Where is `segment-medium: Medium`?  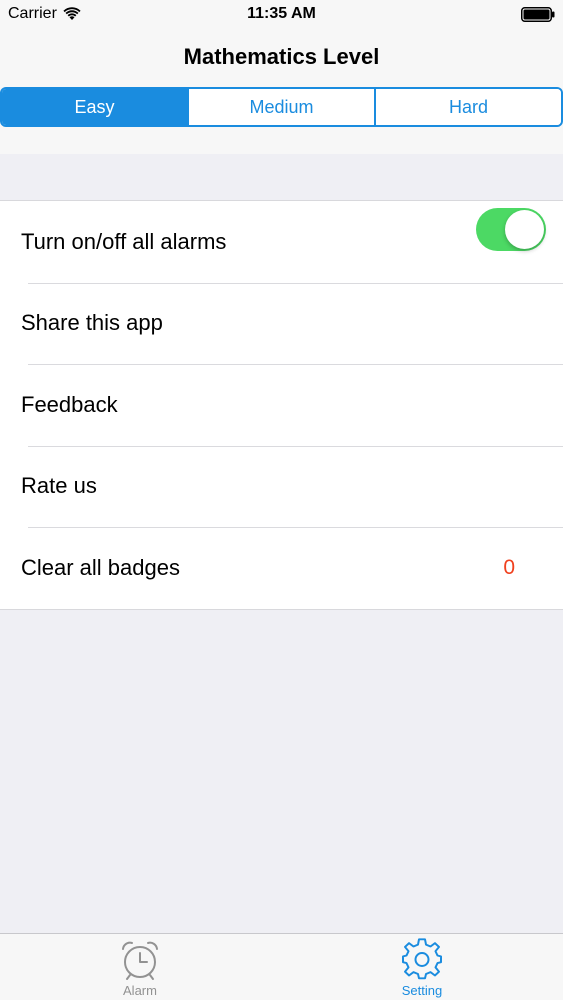
segment-medium: Medium is located at coordinates (282, 107).